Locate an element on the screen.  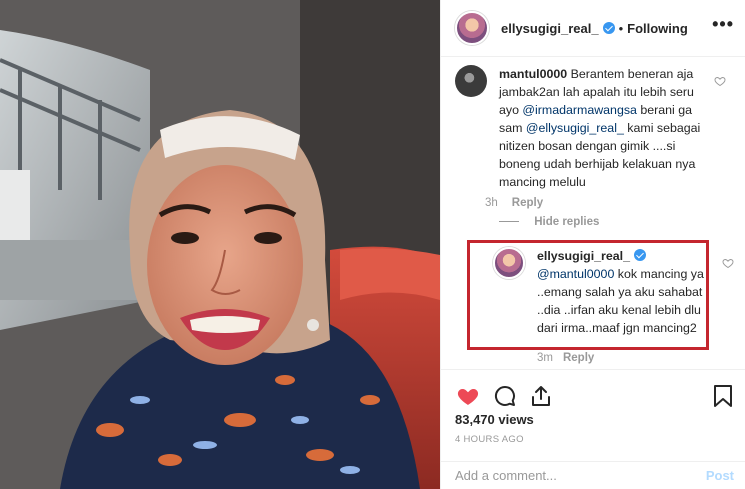
commenter-avatar is located at coordinates (471, 81).